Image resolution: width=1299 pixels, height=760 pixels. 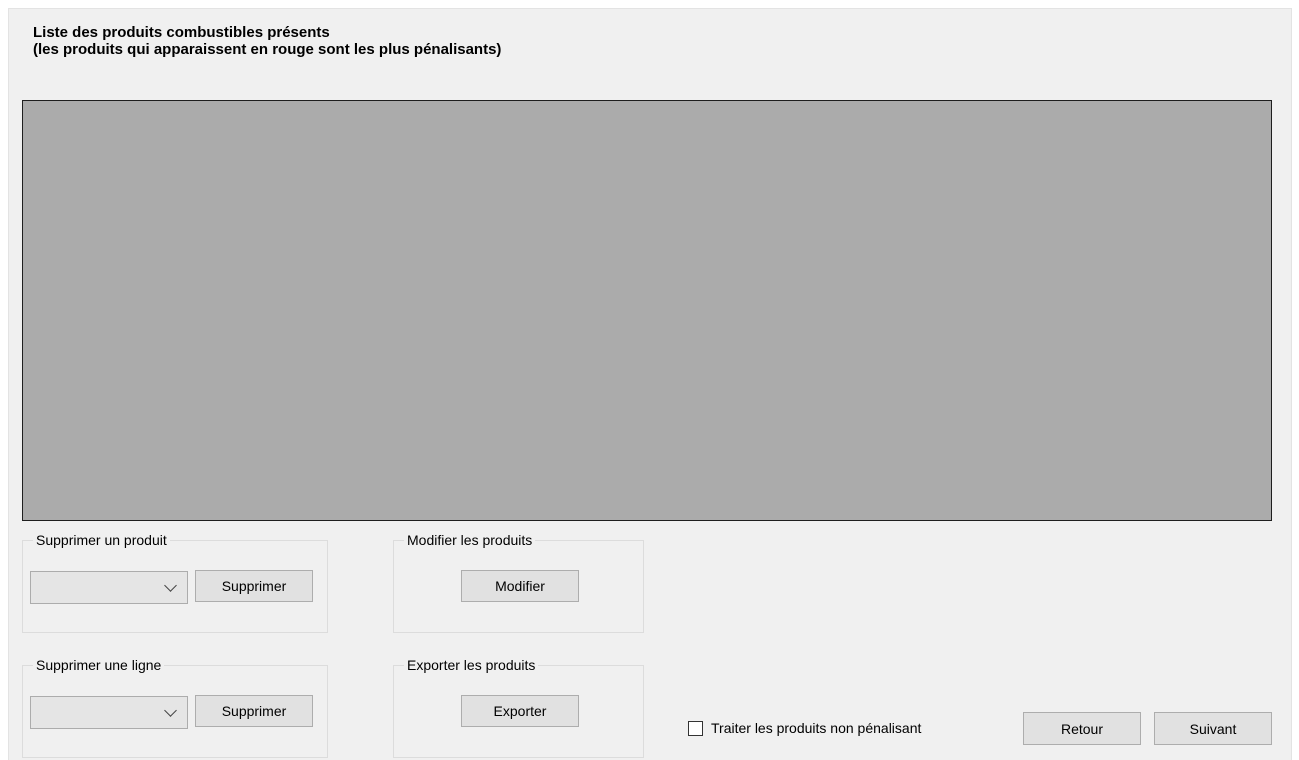 I want to click on export-products-group-title: Exporter les produits, so click(x=471, y=665).